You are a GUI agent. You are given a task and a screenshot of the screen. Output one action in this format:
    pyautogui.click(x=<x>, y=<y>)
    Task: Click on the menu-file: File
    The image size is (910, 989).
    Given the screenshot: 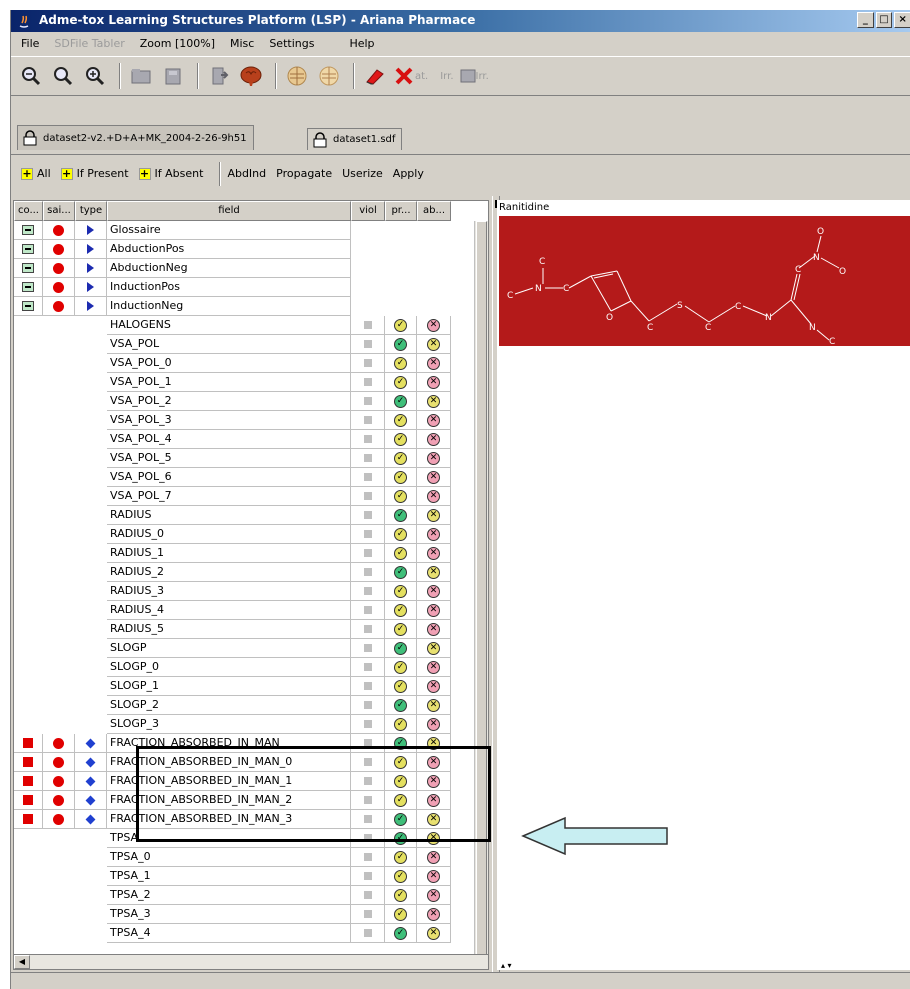 What is the action you would take?
    pyautogui.click(x=30, y=43)
    